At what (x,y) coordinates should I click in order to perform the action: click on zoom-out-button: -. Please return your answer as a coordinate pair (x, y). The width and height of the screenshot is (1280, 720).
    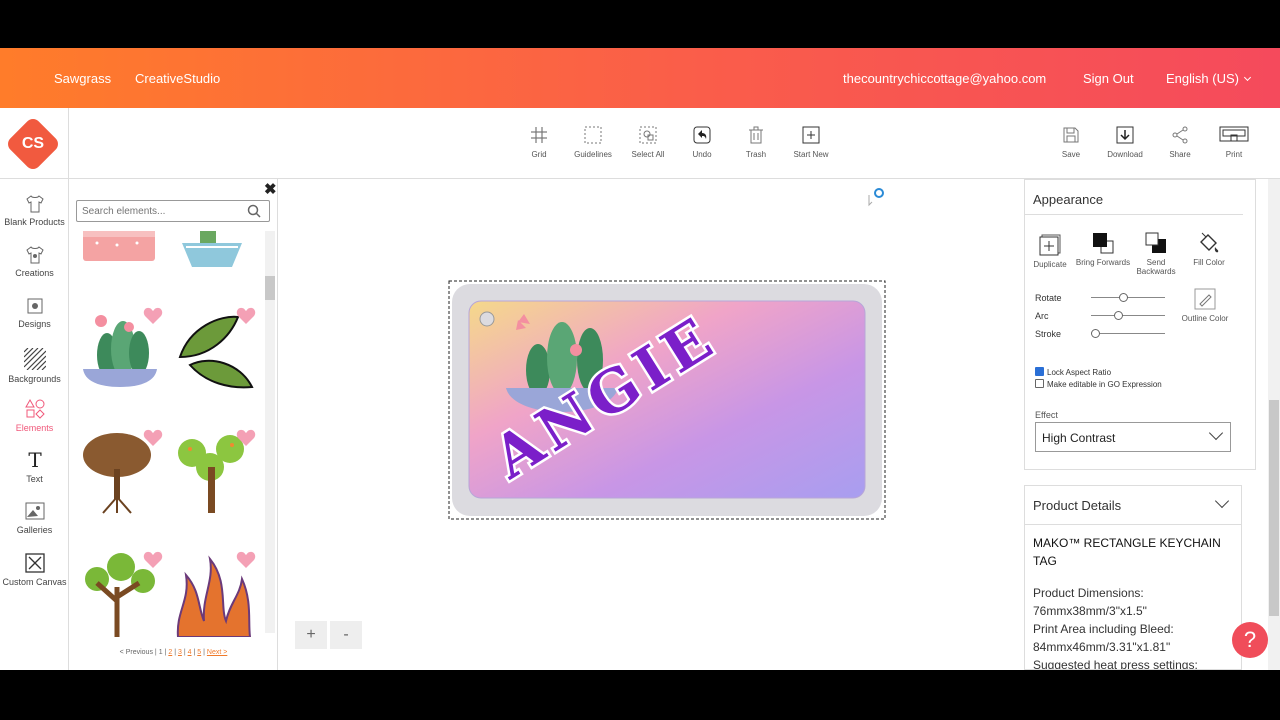
    Looking at the image, I should click on (346, 635).